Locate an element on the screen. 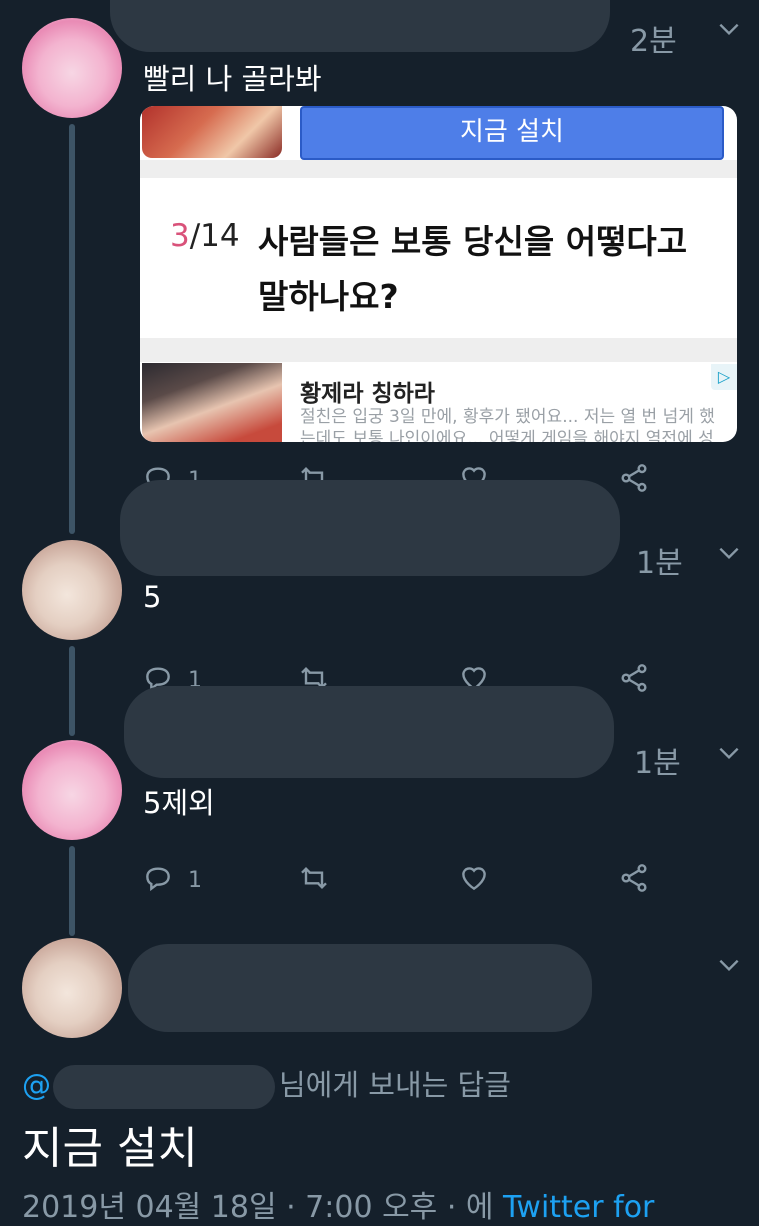 This screenshot has width=759, height=1226. tweet-text: 빨리 나 골라봐 is located at coordinates (232, 79).